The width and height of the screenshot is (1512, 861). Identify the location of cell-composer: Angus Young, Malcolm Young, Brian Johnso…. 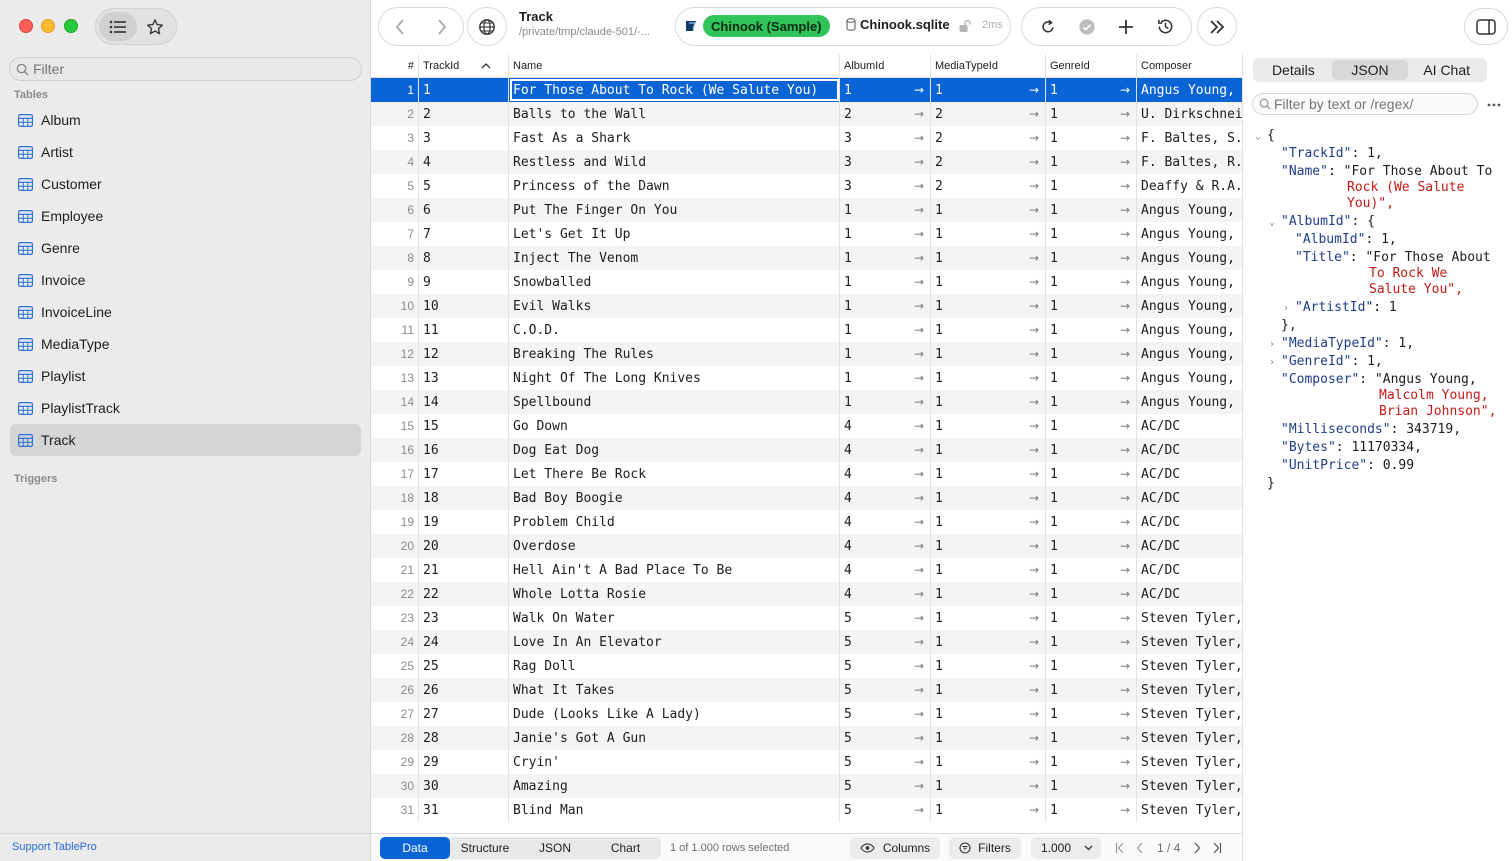
(1189, 402).